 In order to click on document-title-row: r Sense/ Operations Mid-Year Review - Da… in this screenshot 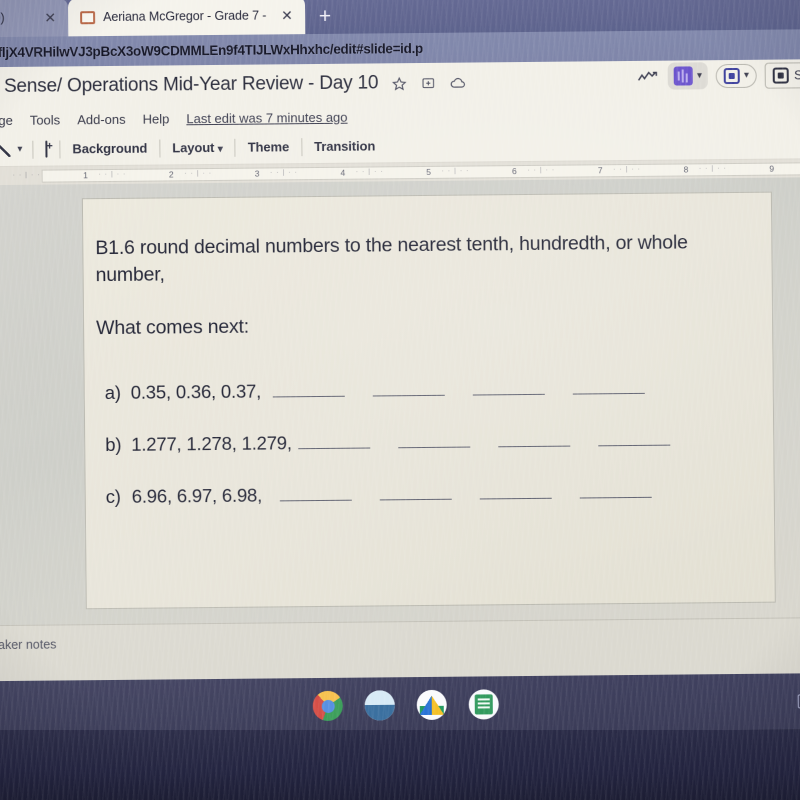, I will do `click(400, 83)`.